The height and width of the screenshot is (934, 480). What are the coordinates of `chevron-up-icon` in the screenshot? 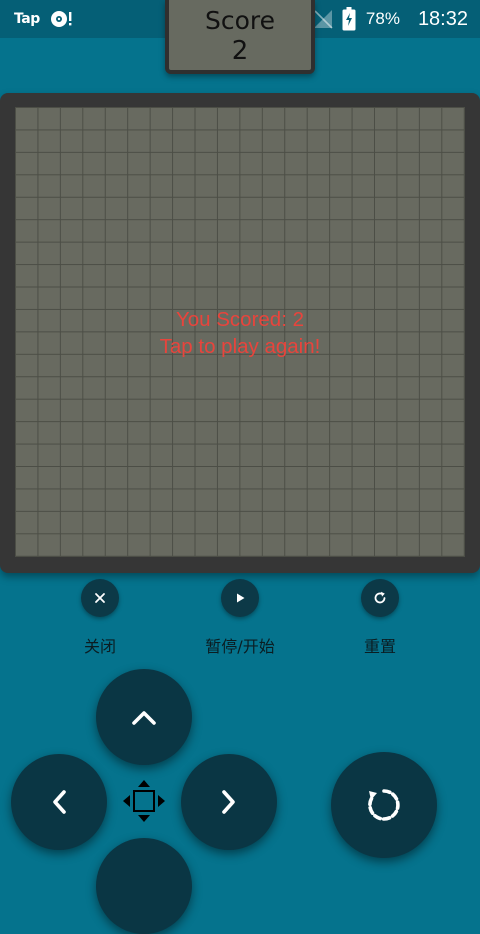 It's located at (144, 718).